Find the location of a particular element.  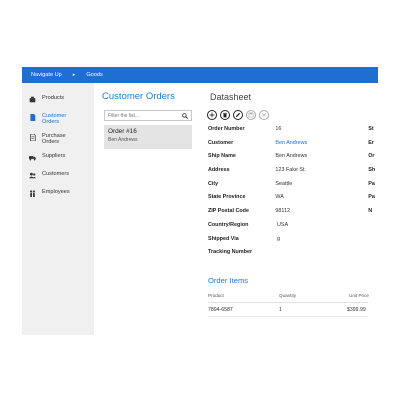

table-row: 7894-6587 1 $399.99 is located at coordinates (293, 311).